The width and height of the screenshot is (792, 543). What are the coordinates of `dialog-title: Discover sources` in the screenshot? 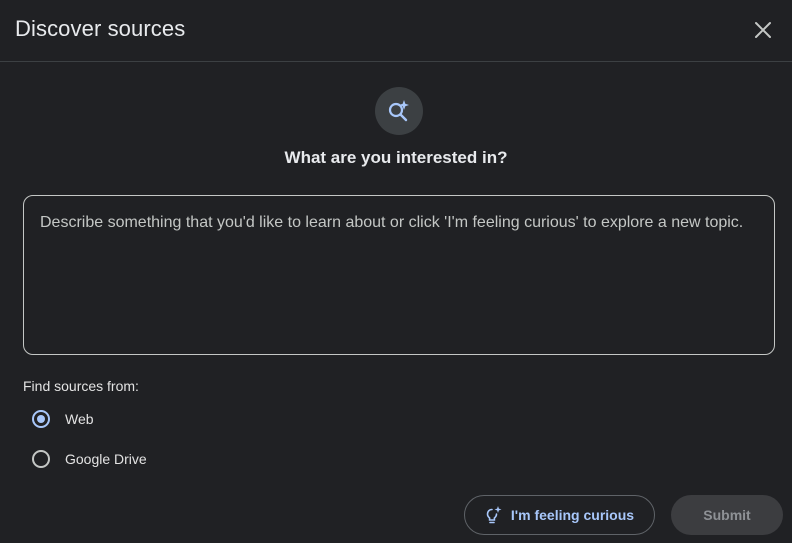 It's located at (100, 28).